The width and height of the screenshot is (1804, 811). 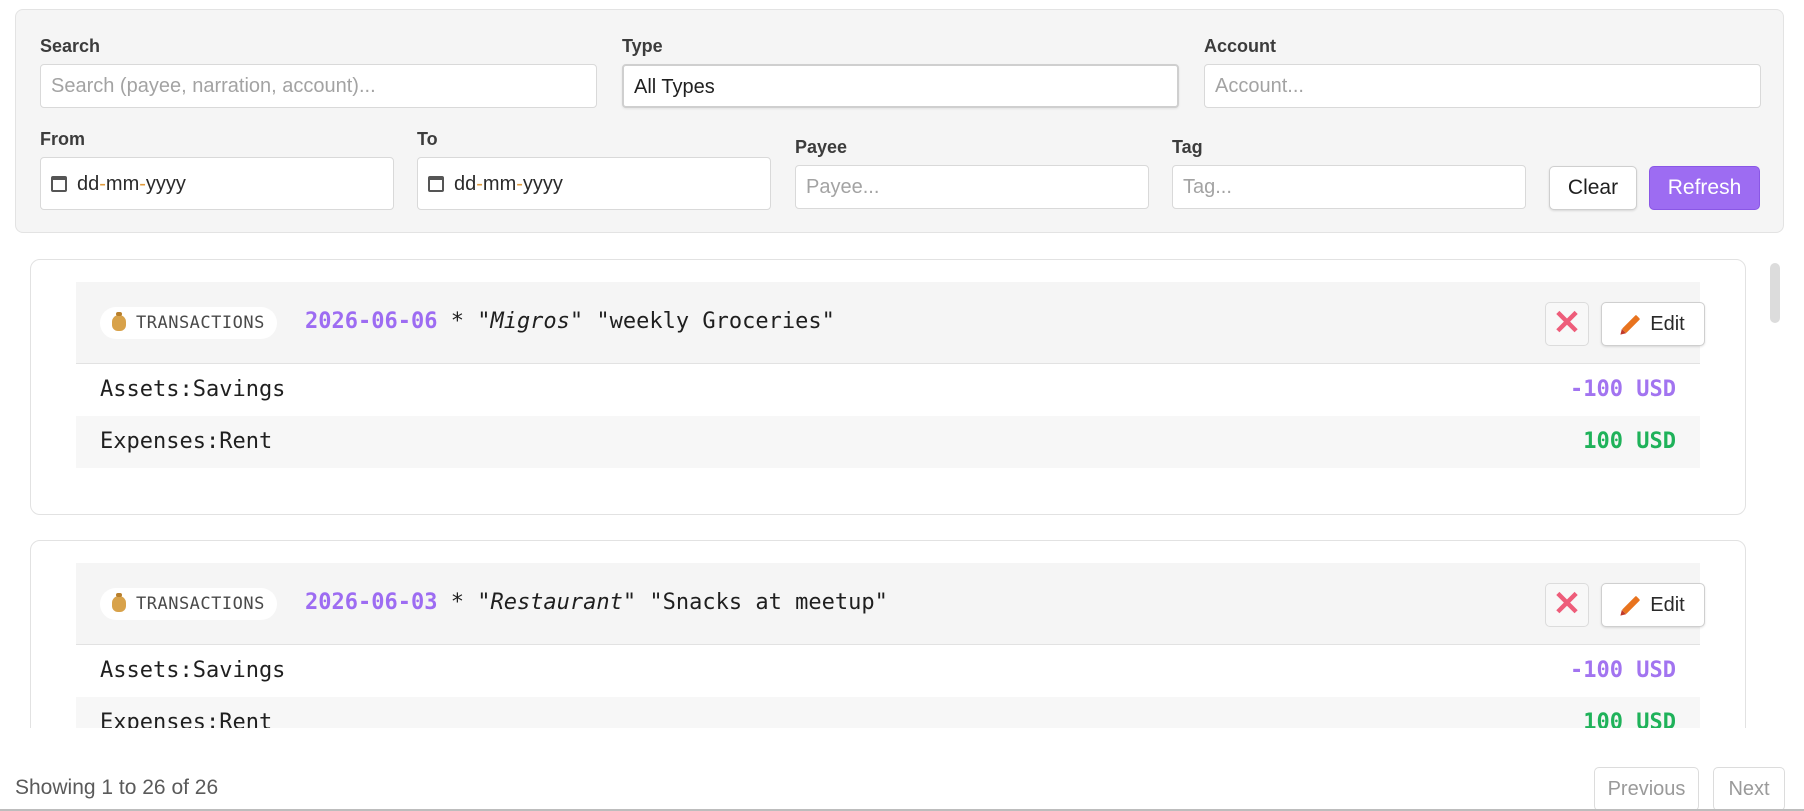 I want to click on account-input, so click(x=1482, y=86).